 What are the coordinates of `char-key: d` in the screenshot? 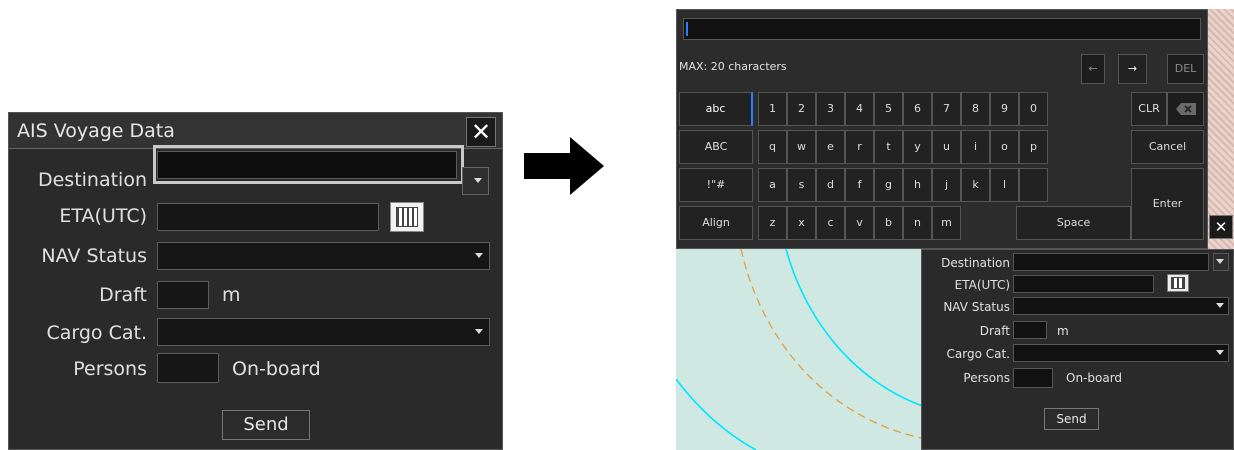 It's located at (830, 185).